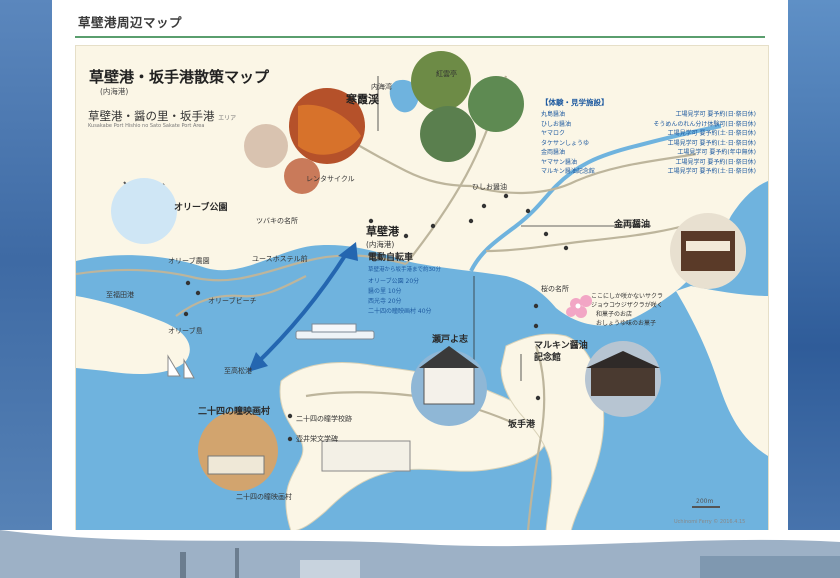  Describe the element at coordinates (381, 87) in the screenshot. I see `label-uchinomi: 内海湾` at that location.